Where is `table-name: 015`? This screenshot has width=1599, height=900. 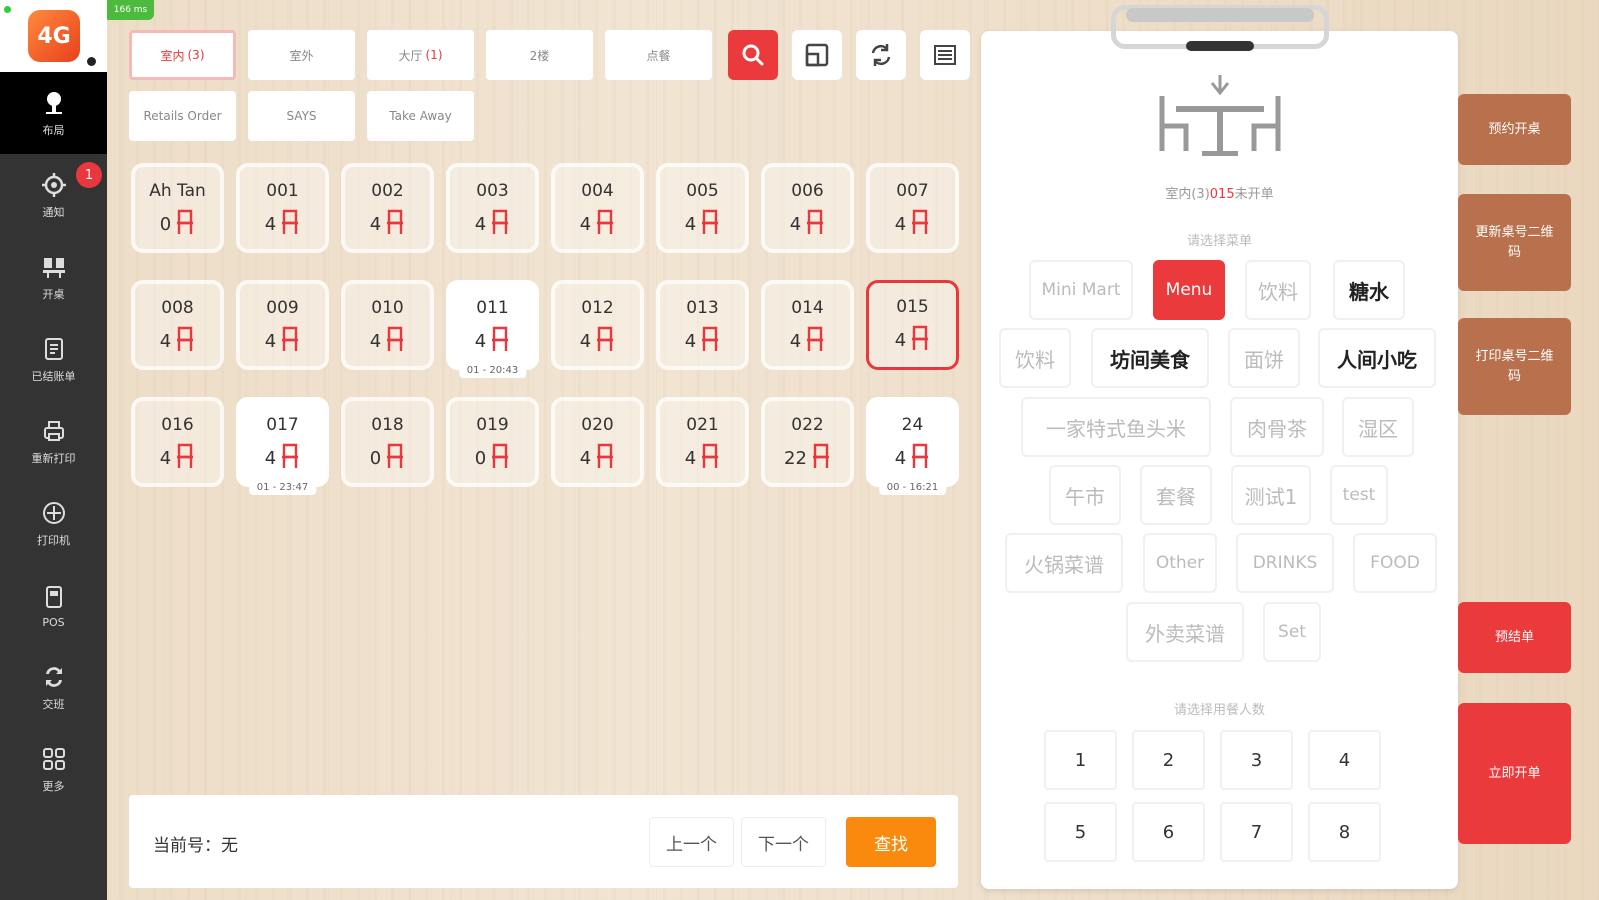 table-name: 015 is located at coordinates (912, 307).